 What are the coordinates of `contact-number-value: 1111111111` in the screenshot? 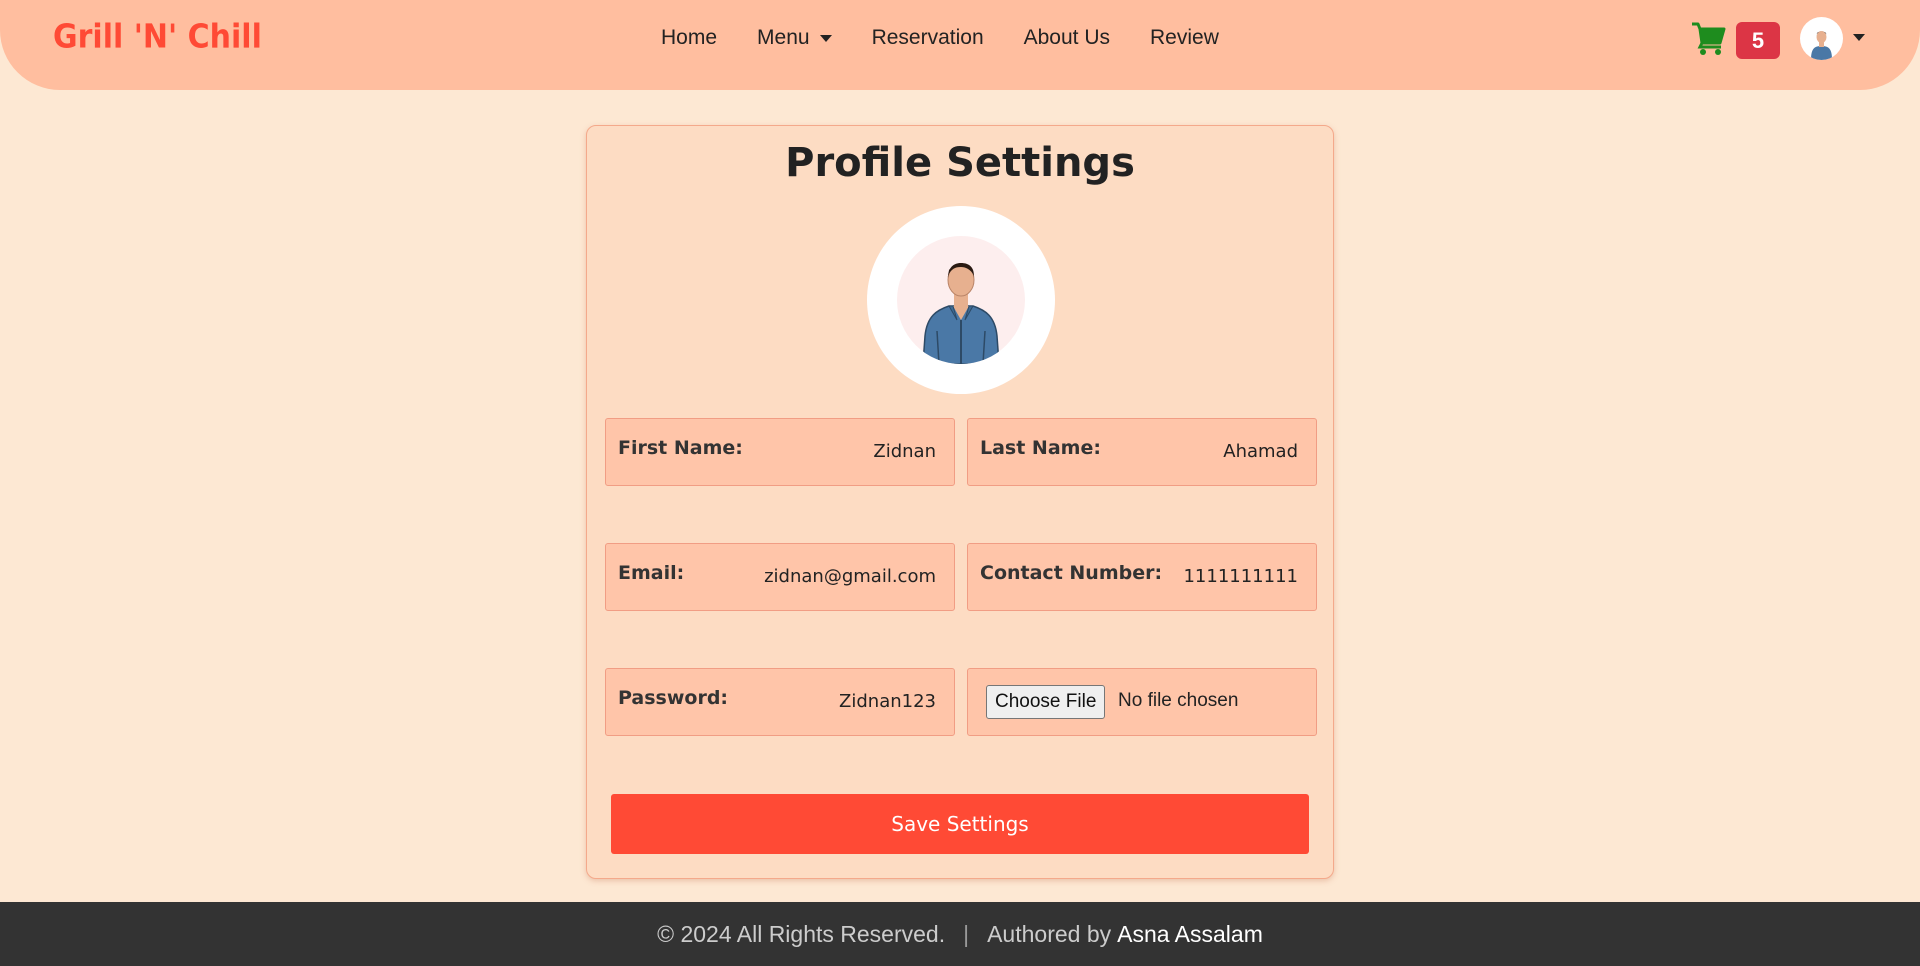 It's located at (1240, 576).